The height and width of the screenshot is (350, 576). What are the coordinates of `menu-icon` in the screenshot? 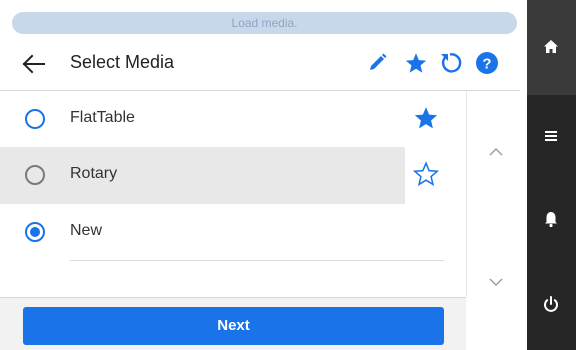 It's located at (551, 136).